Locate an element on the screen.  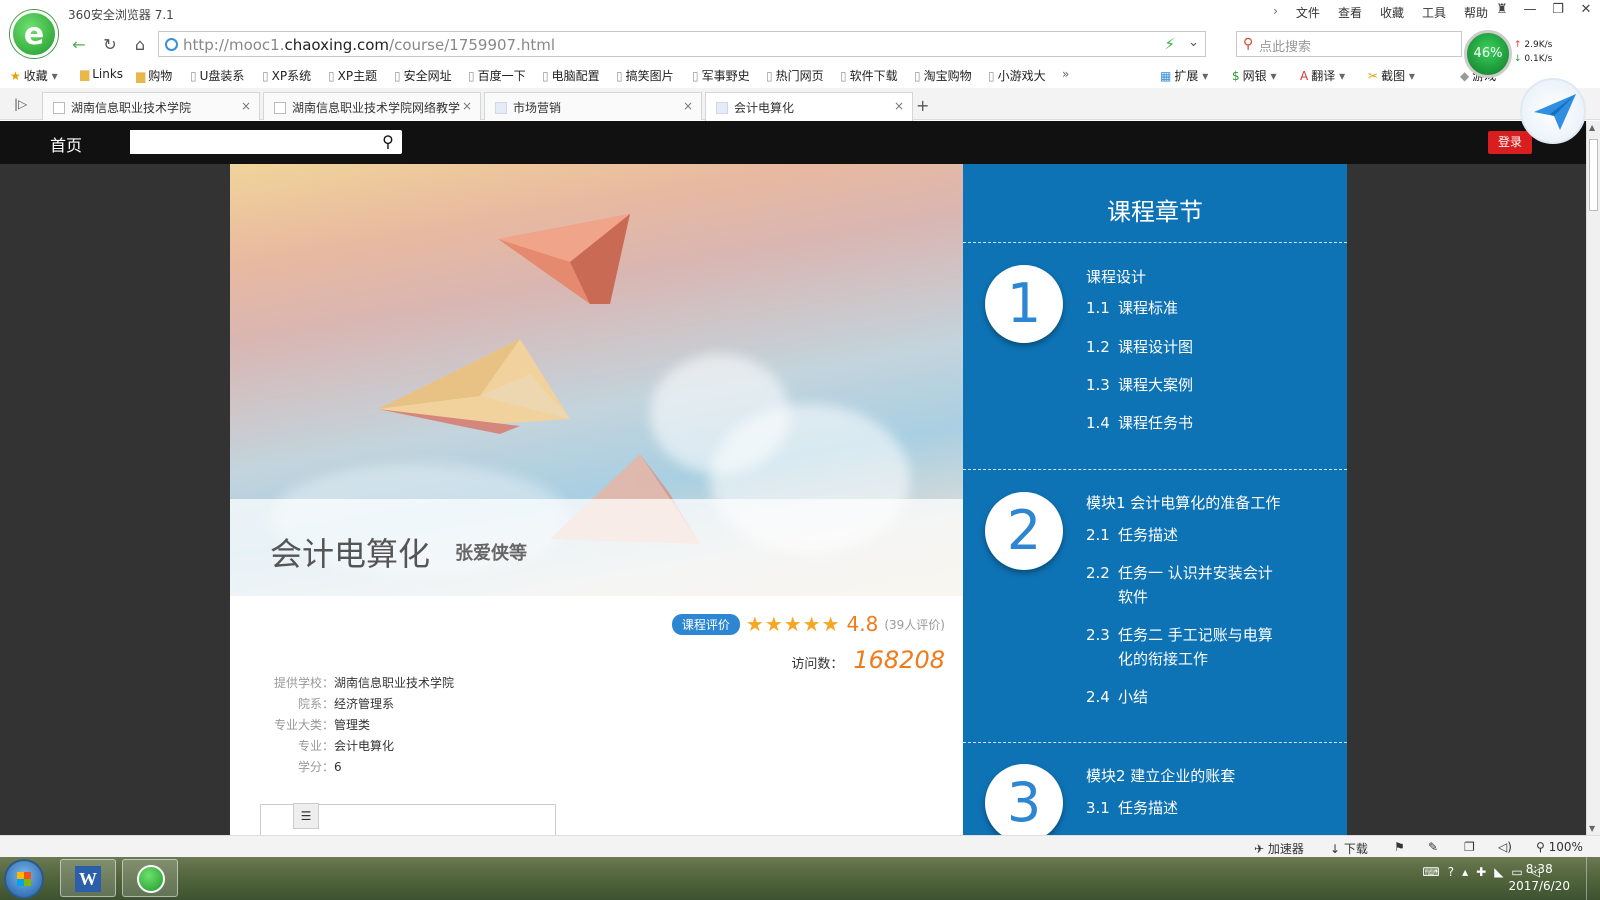
accelerator-button: ✈ 加速器 is located at coordinates (1279, 848).